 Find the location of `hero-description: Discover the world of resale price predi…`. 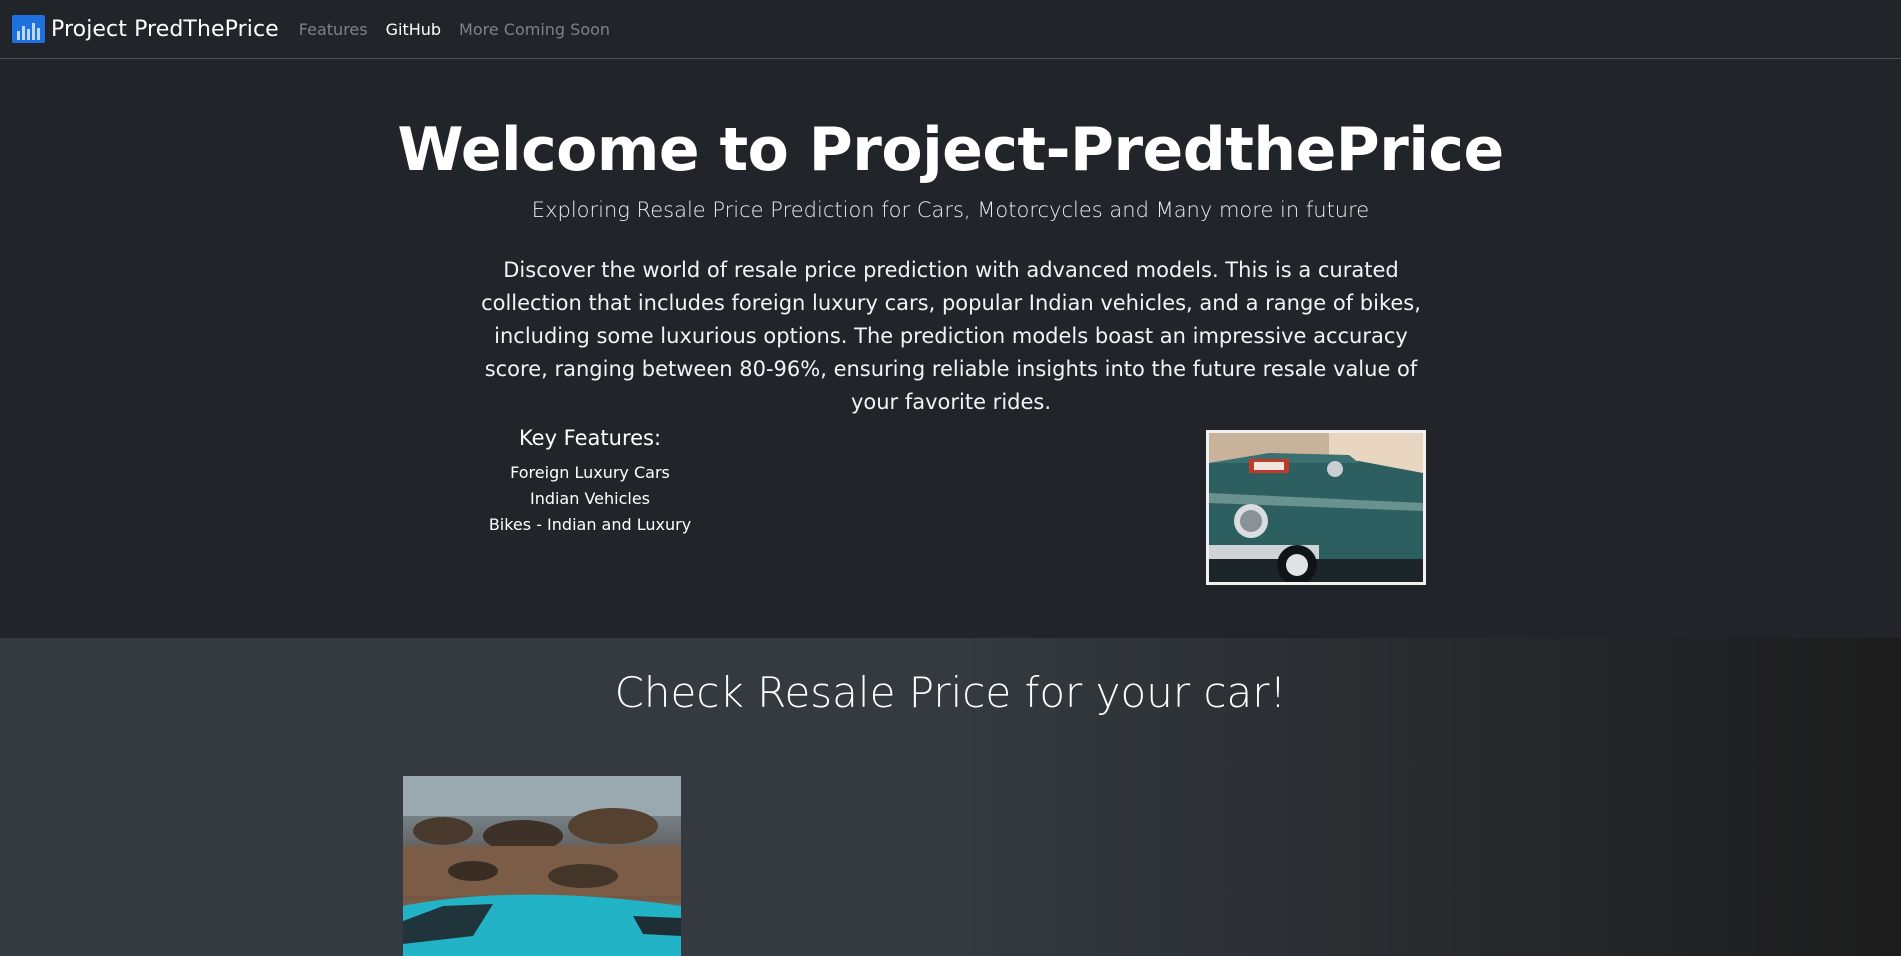

hero-description: Discover the world of resale price predi… is located at coordinates (951, 336).